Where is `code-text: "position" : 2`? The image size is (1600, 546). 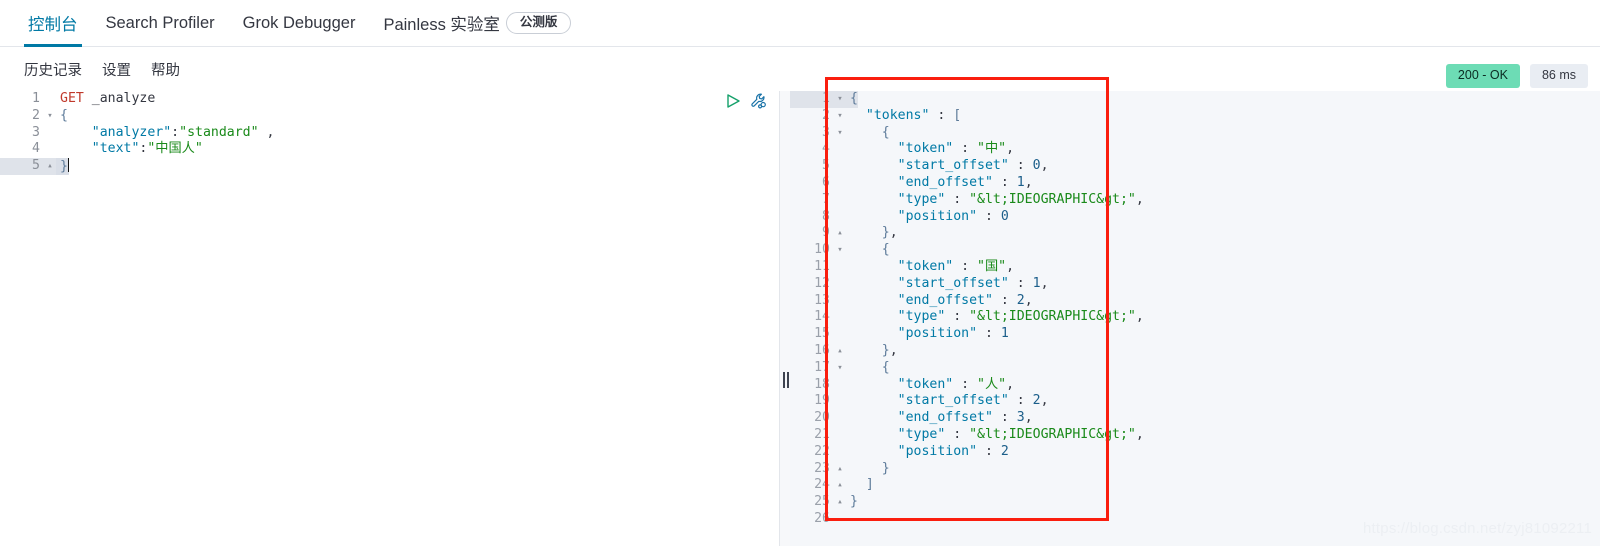
code-text: "position" : 2 is located at coordinates (953, 451).